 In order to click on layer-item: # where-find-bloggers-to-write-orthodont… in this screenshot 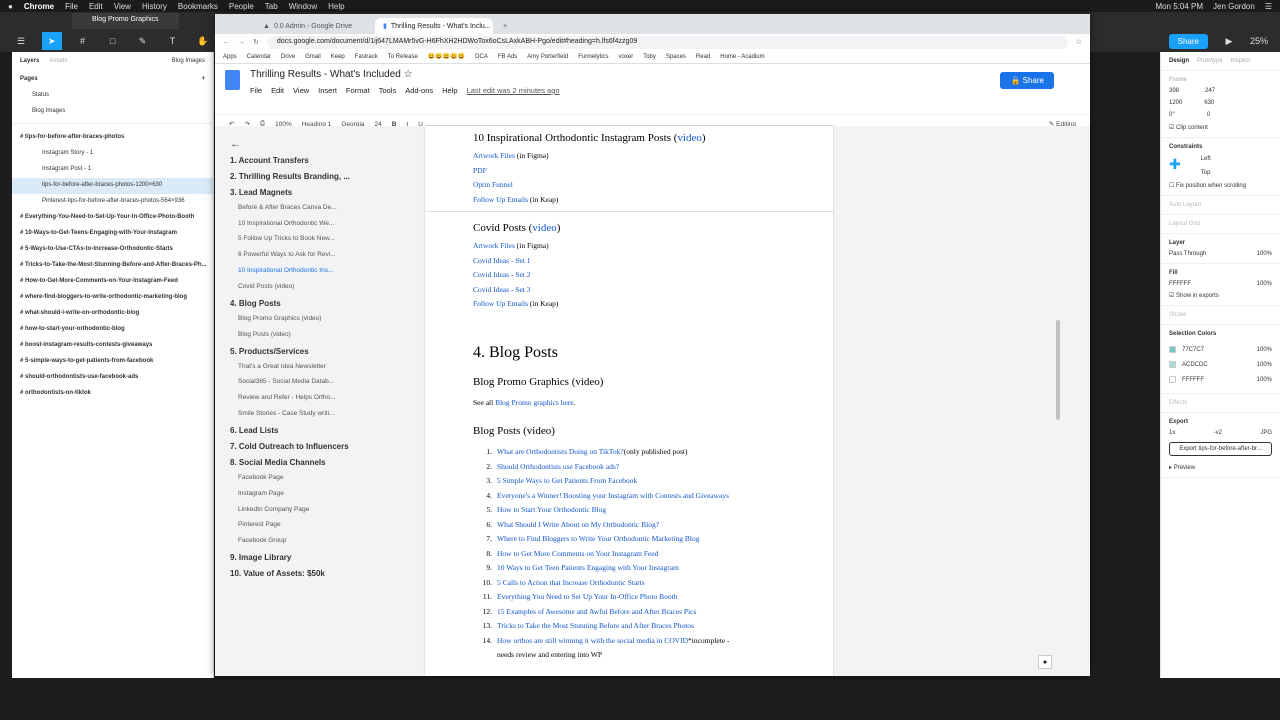, I will do `click(112, 298)`.